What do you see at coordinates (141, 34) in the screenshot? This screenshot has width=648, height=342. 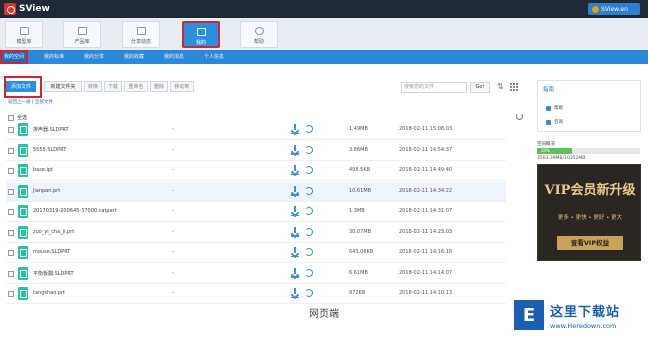 I see `tab-share-feed: 分享动态` at bounding box center [141, 34].